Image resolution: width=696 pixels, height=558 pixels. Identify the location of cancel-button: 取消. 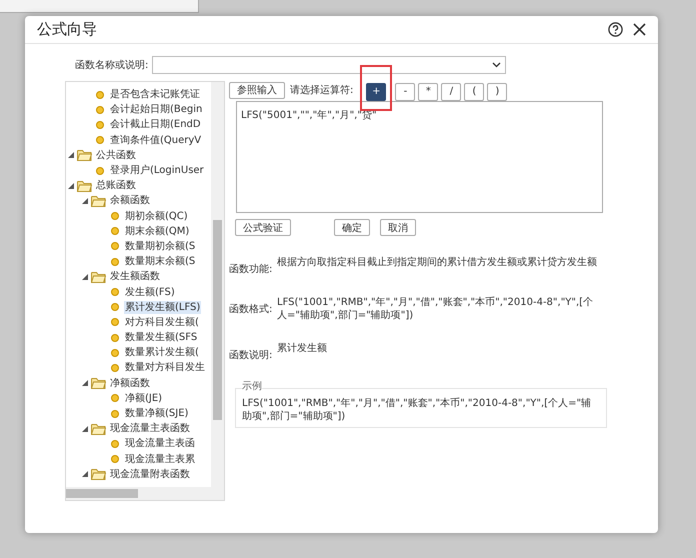
(398, 227).